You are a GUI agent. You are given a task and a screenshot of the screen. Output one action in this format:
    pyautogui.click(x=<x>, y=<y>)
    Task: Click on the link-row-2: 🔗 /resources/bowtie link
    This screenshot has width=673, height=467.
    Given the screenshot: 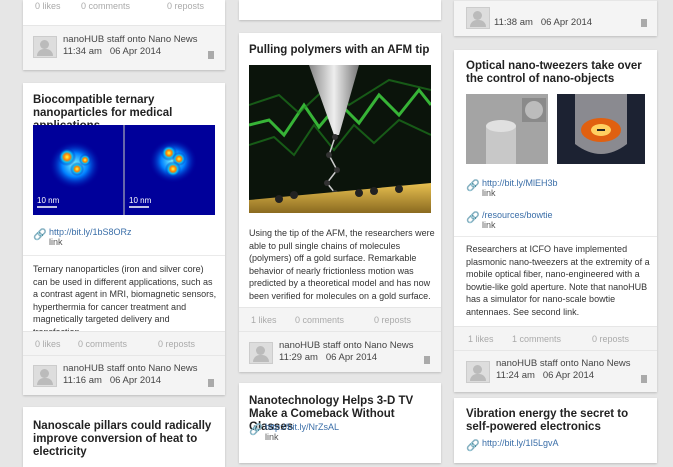 What is the action you would take?
    pyautogui.click(x=509, y=220)
    